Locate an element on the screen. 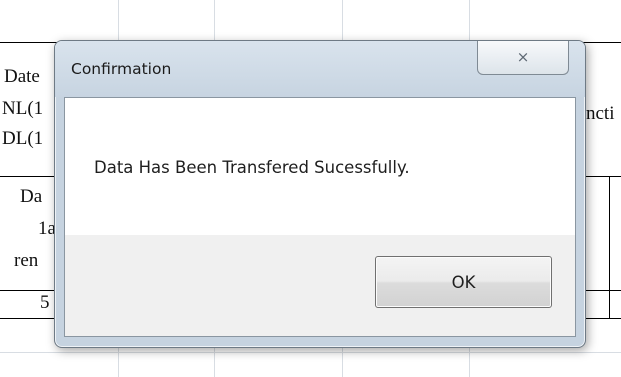 The image size is (621, 377). close-icon: × is located at coordinates (523, 56).